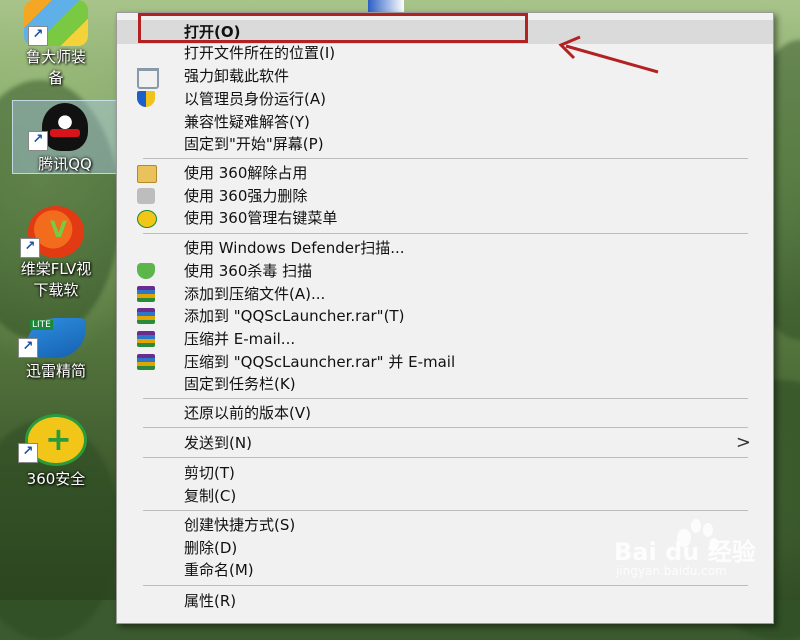 The width and height of the screenshot is (800, 640). Describe the element at coordinates (246, 196) in the screenshot. I see `menu-item-label: 使用 360强力删除` at that location.